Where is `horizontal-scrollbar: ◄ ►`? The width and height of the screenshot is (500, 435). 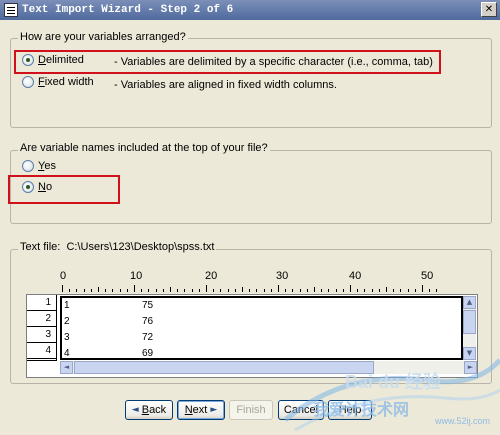
horizontal-scrollbar: ◄ ► is located at coordinates (268, 367).